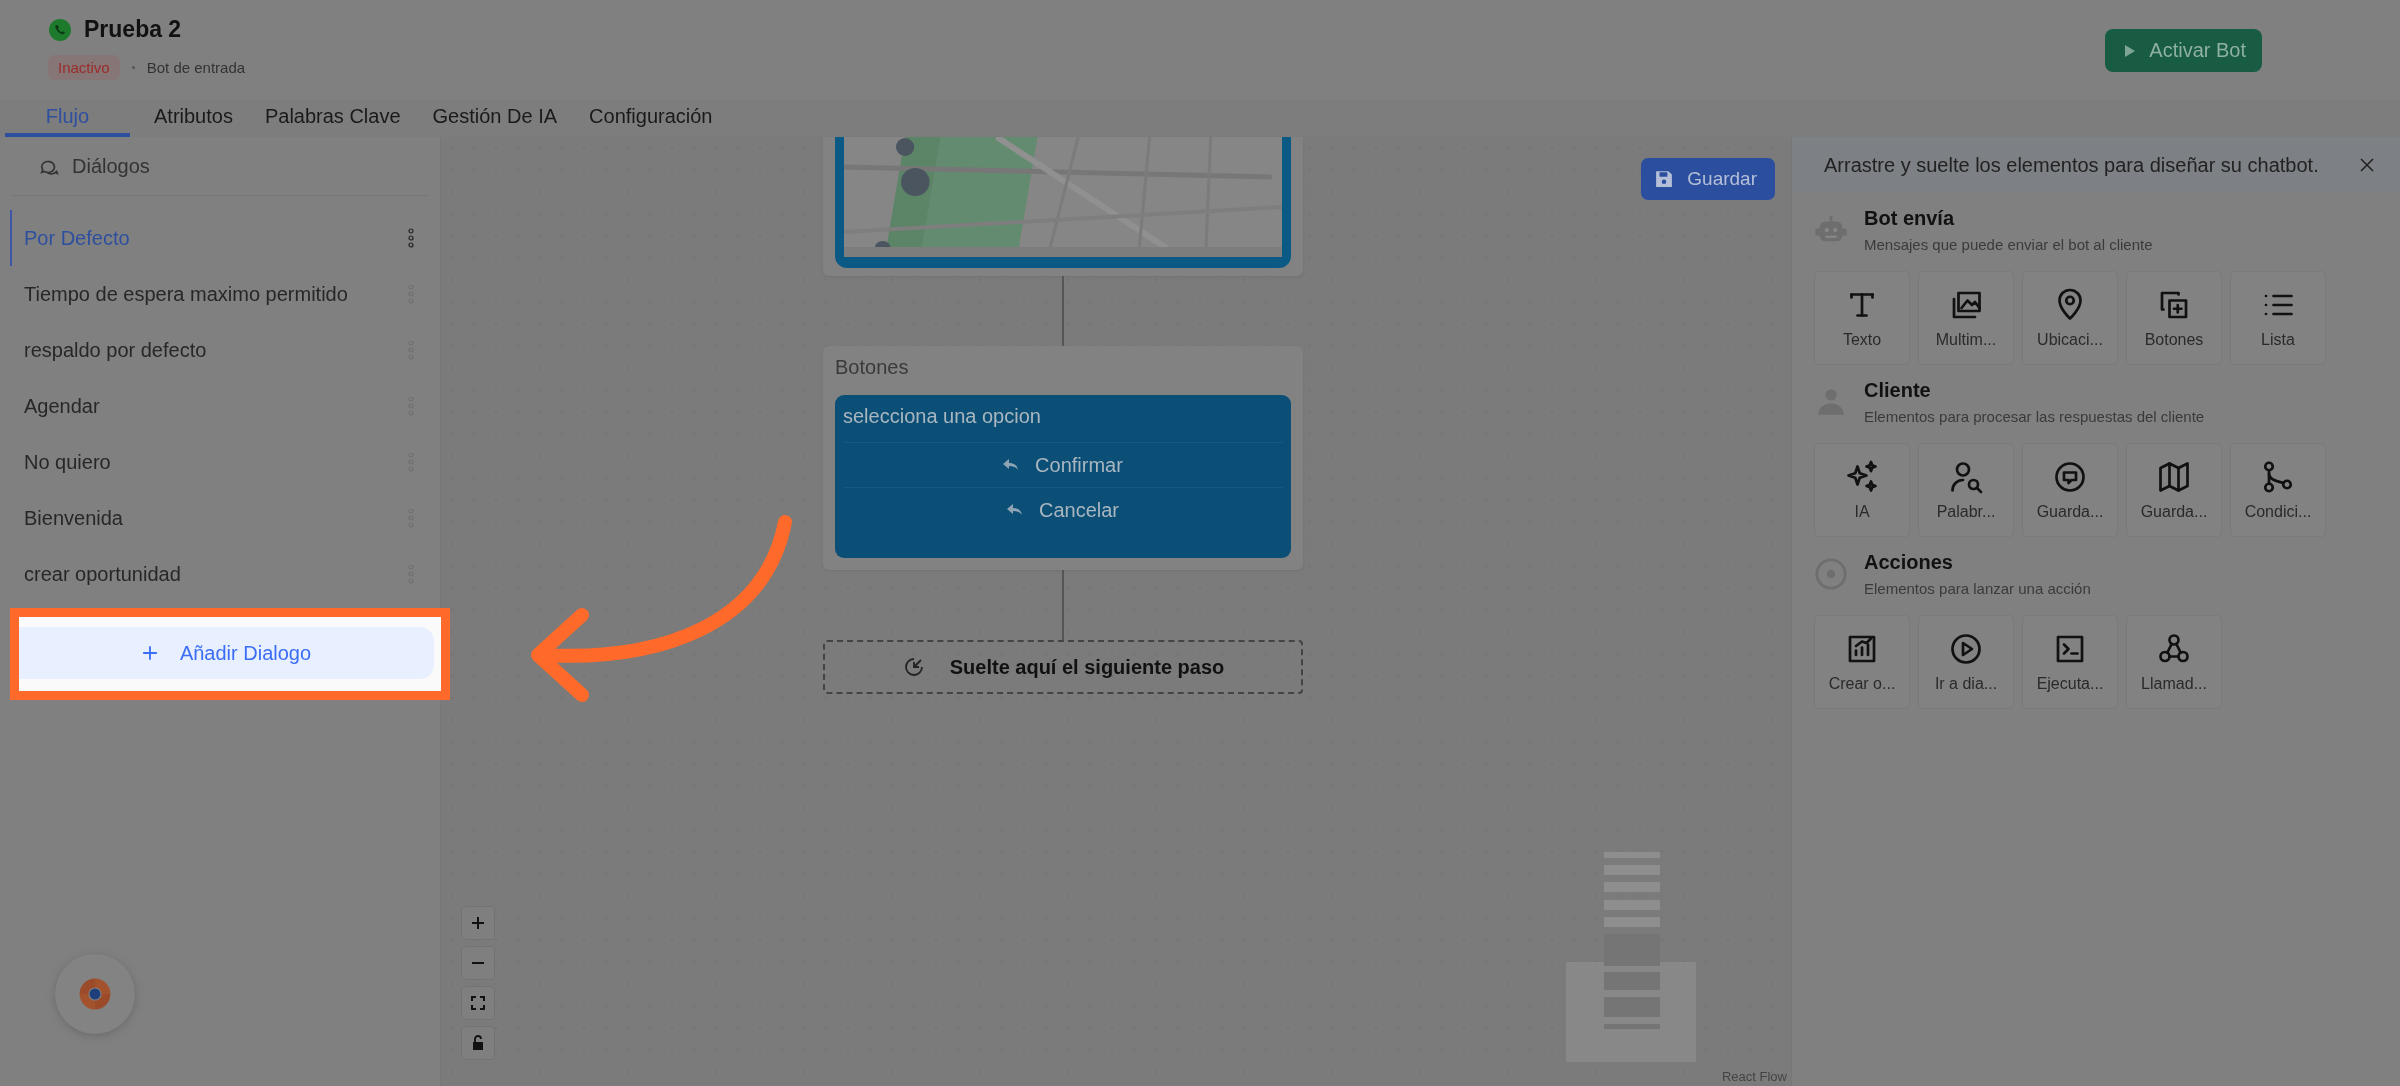  What do you see at coordinates (1708, 179) in the screenshot?
I see `save-button: Guardar` at bounding box center [1708, 179].